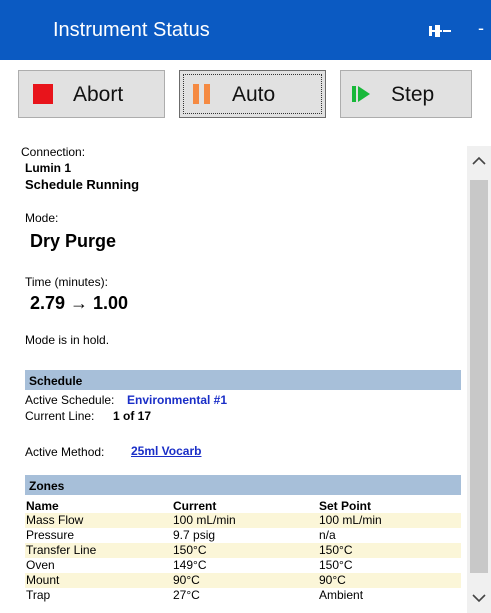 This screenshot has height=613, width=491. What do you see at coordinates (42, 218) in the screenshot?
I see `mode-label: Mode:` at bounding box center [42, 218].